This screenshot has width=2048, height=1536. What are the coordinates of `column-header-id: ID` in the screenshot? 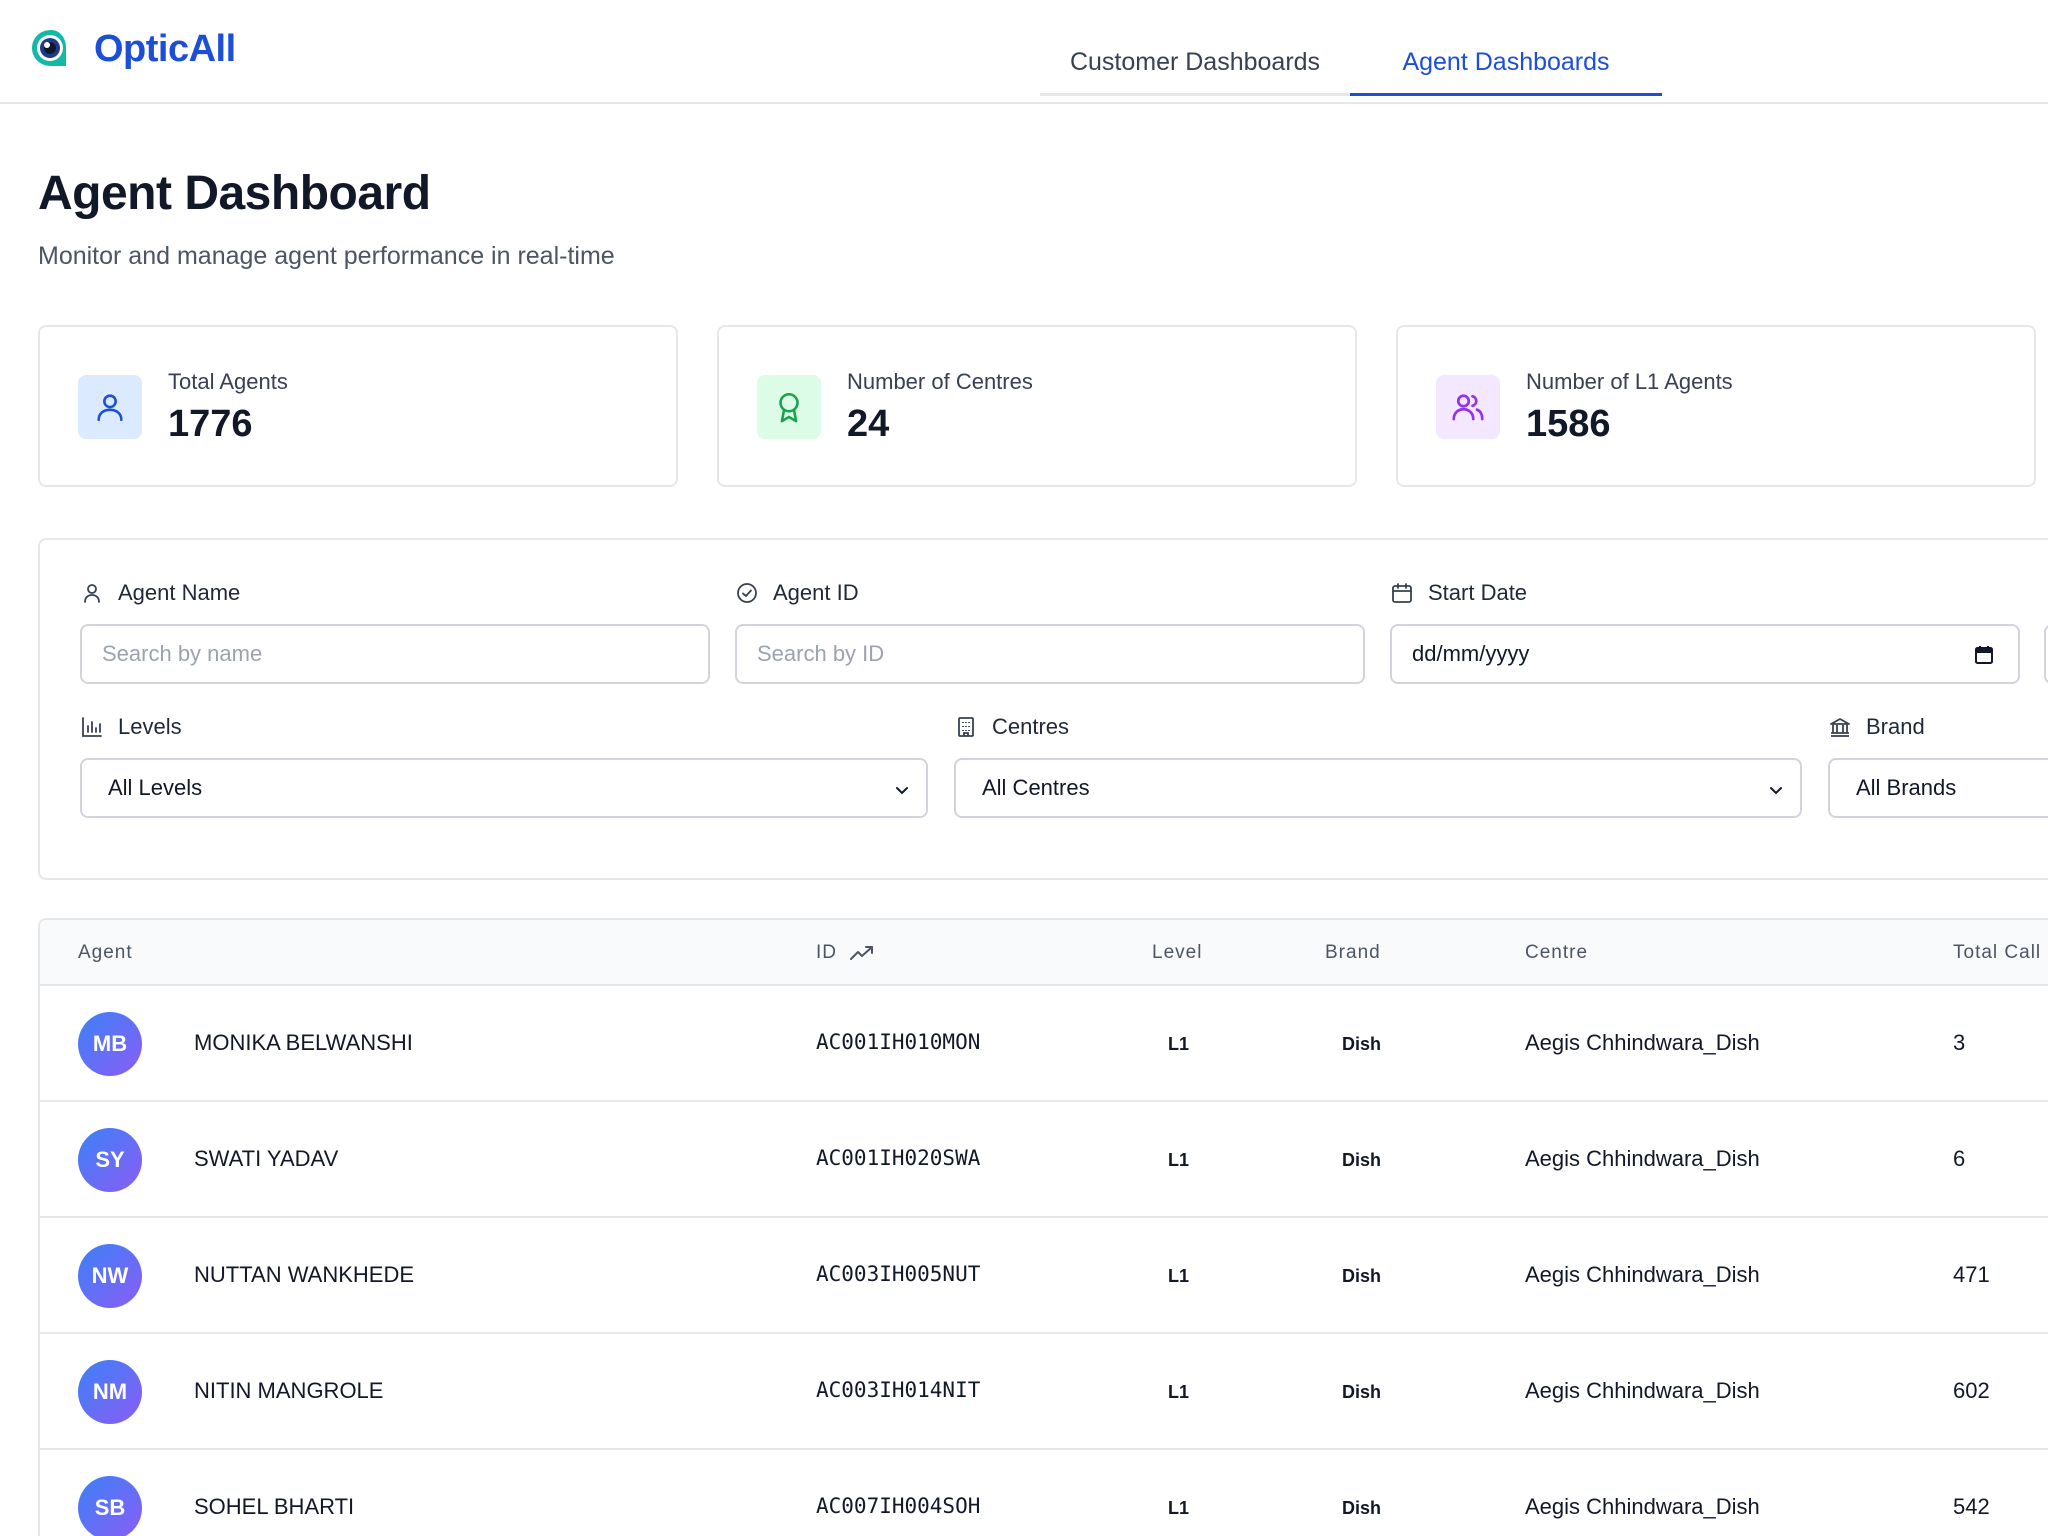 It's located at (845, 953).